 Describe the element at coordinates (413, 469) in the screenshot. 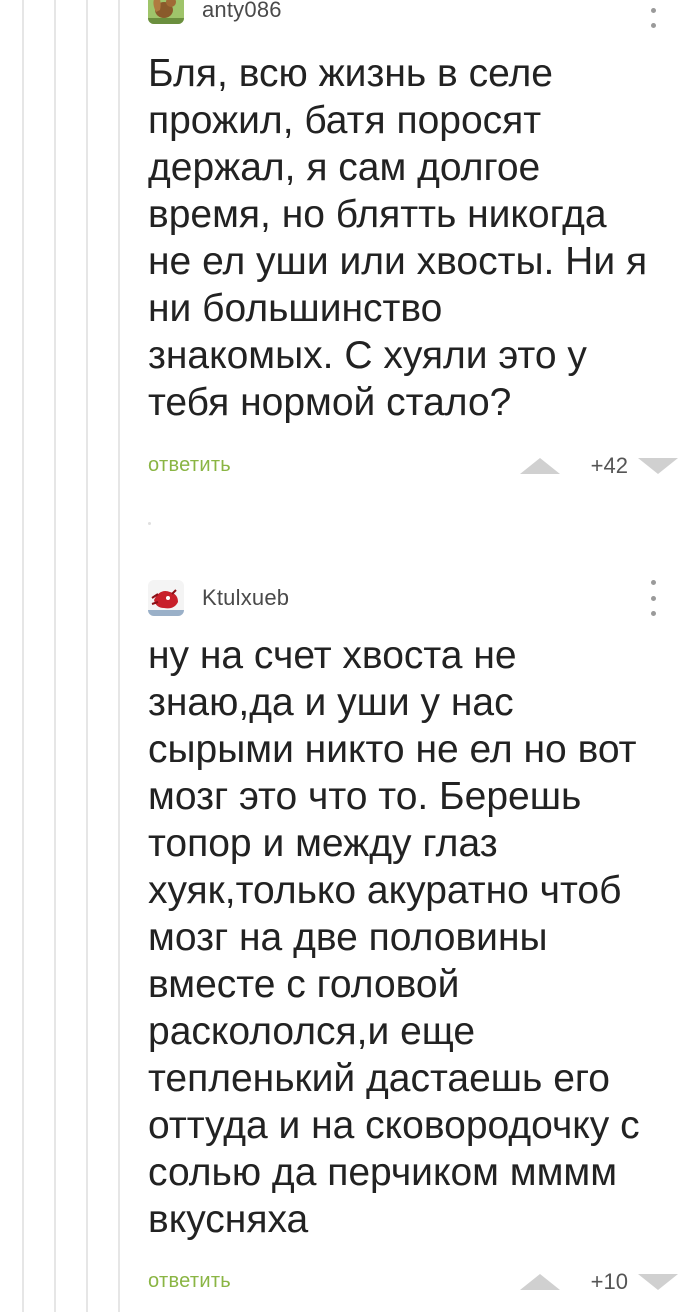

I see `comment-footer: ответить +42` at that location.